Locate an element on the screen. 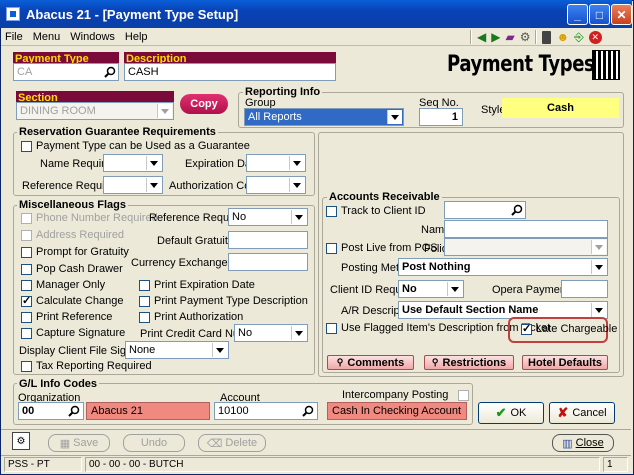  print-authorization-row: Print Authorization is located at coordinates (191, 317).